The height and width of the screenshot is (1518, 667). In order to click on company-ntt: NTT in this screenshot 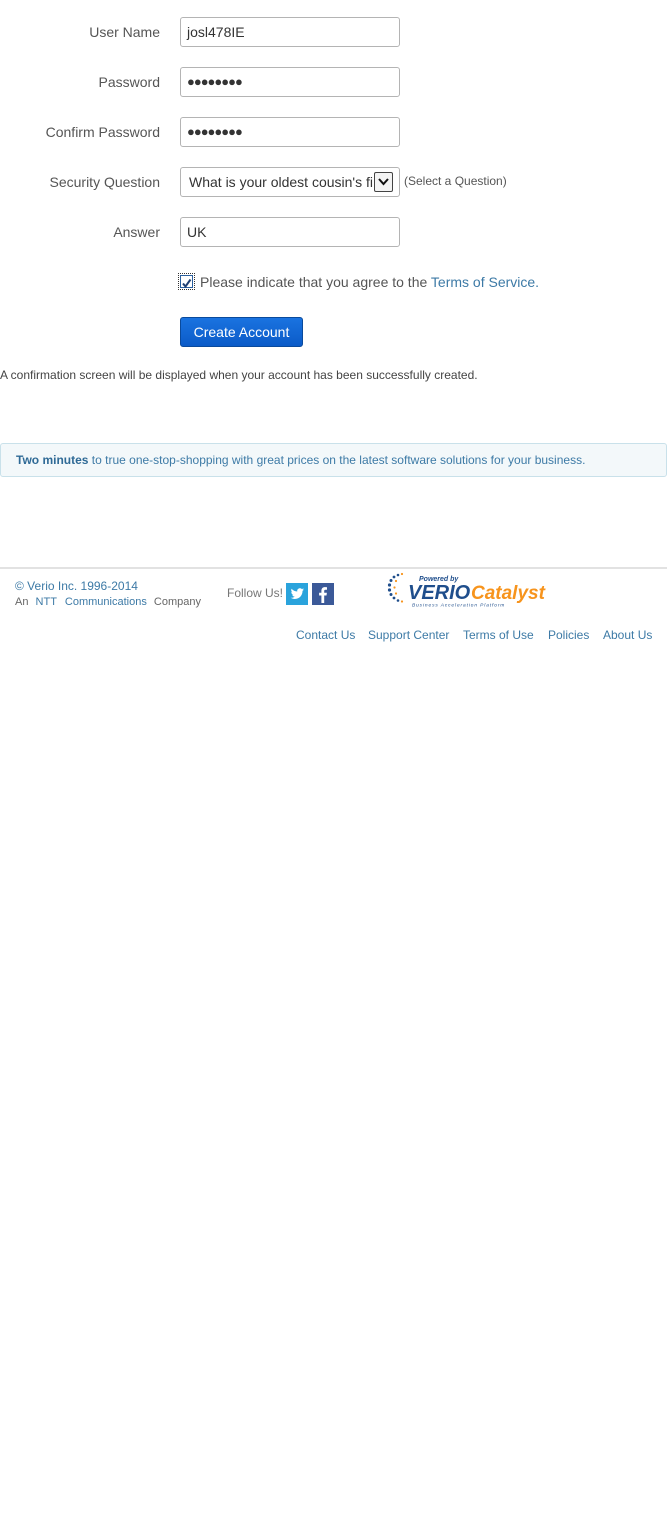, I will do `click(46, 602)`.